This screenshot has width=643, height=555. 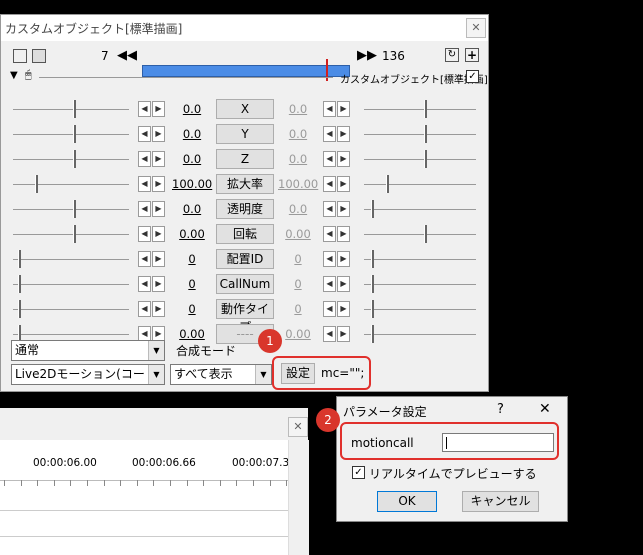 What do you see at coordinates (245, 109) in the screenshot?
I see `param-button: X` at bounding box center [245, 109].